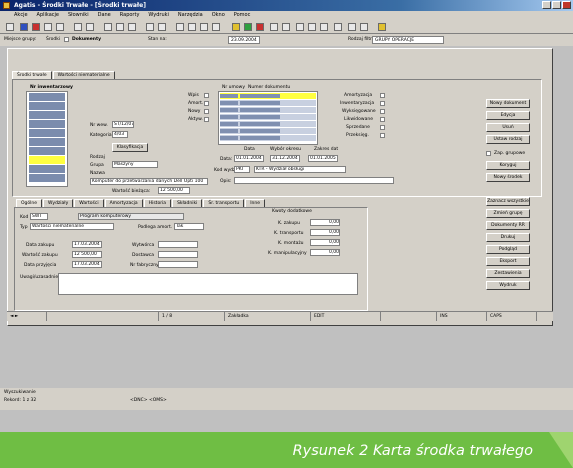 This screenshot has width=573, height=468. Describe the element at coordinates (120, 27) in the screenshot. I see `filter-icon` at that location.